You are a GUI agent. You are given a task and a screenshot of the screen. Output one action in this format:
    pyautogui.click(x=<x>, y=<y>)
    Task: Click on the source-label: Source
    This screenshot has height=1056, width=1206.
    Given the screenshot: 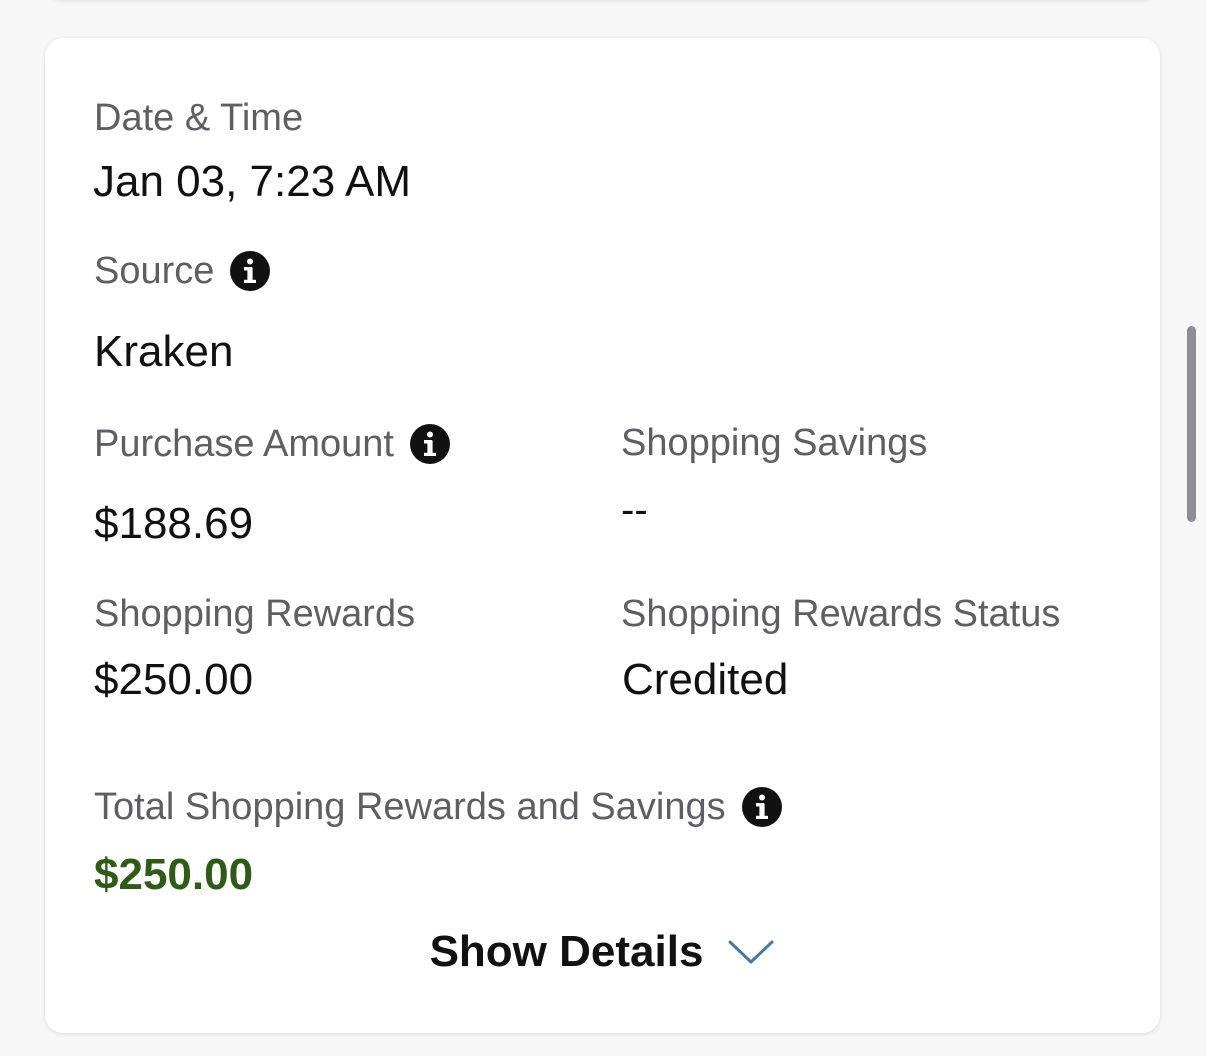 What is the action you would take?
    pyautogui.click(x=182, y=271)
    